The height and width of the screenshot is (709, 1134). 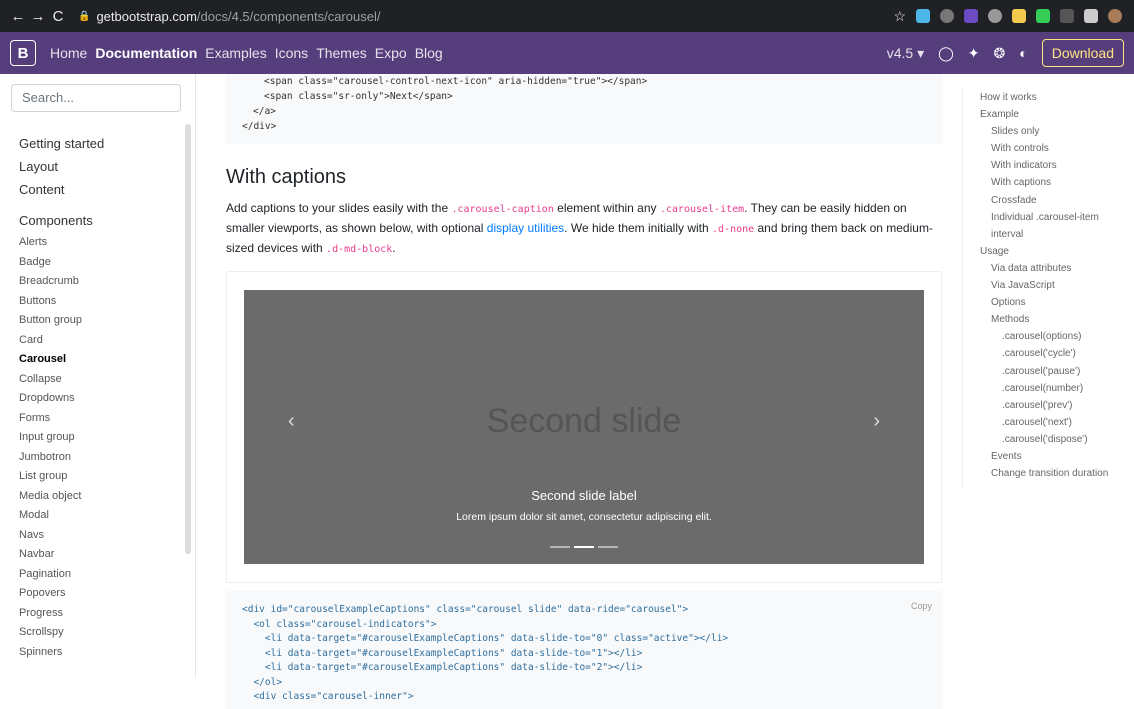 I want to click on sidebar-item-navs: Navs, so click(x=107, y=535).